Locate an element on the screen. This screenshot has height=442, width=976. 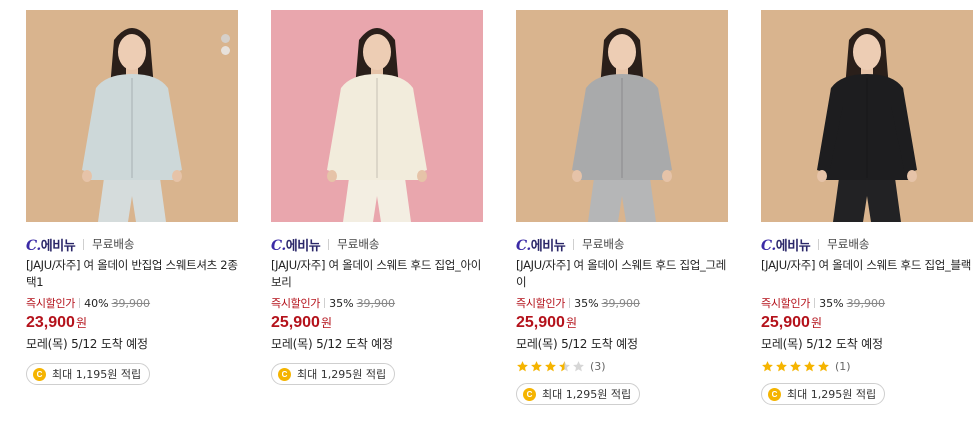
product-title: [JAJU/자주] 여 올데이 반집업 스웨트셔츠 2종택1 is located at coordinates (132, 274).